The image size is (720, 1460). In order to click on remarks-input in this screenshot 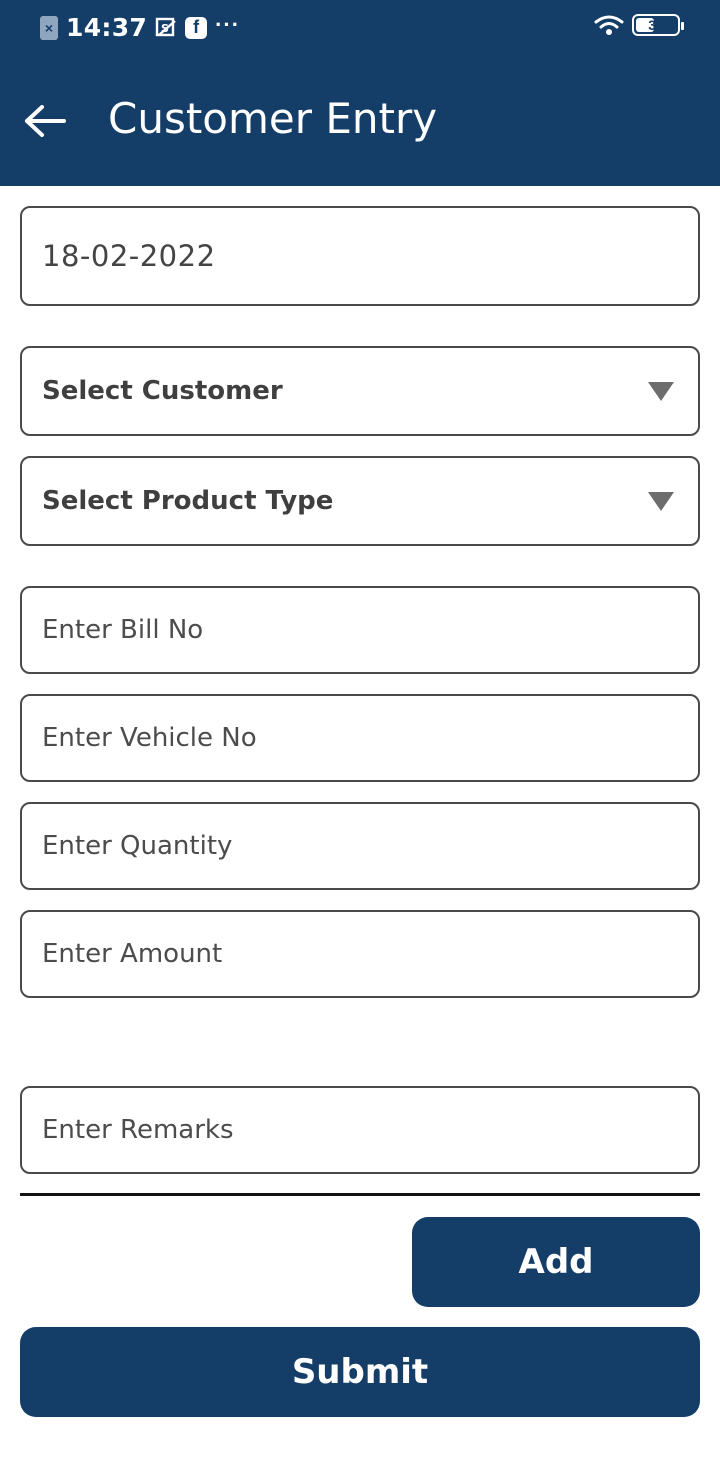, I will do `click(370, 1130)`.